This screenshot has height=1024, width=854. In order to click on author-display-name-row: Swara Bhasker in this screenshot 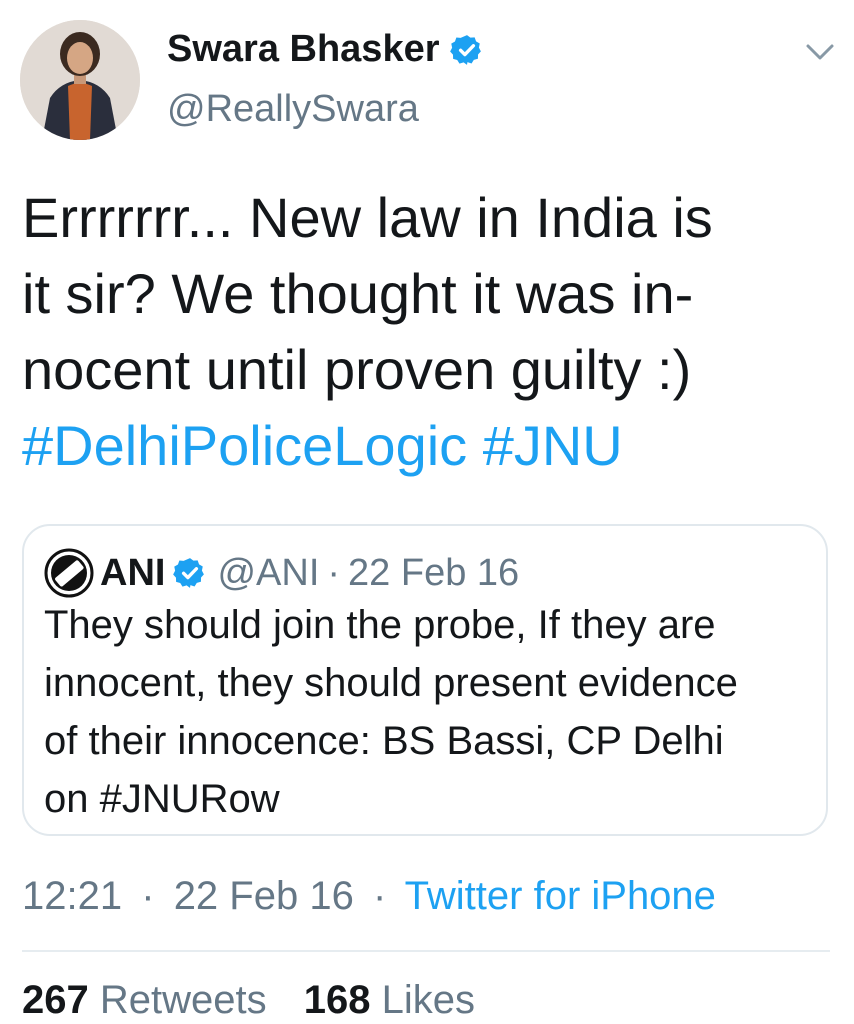, I will do `click(325, 49)`.